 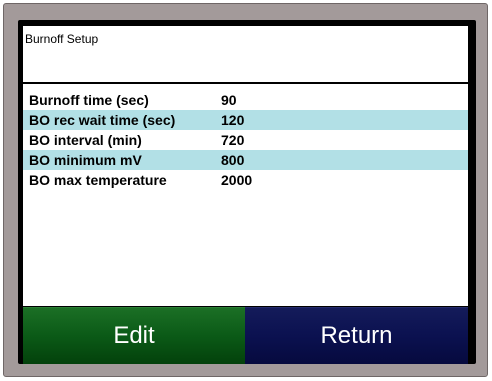 What do you see at coordinates (356, 335) in the screenshot?
I see `return-button: Return` at bounding box center [356, 335].